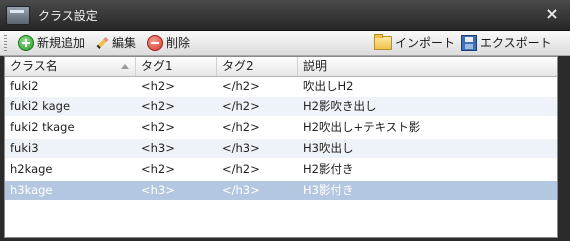  What do you see at coordinates (516, 43) in the screenshot?
I see `export-button-label: エクスポート` at bounding box center [516, 43].